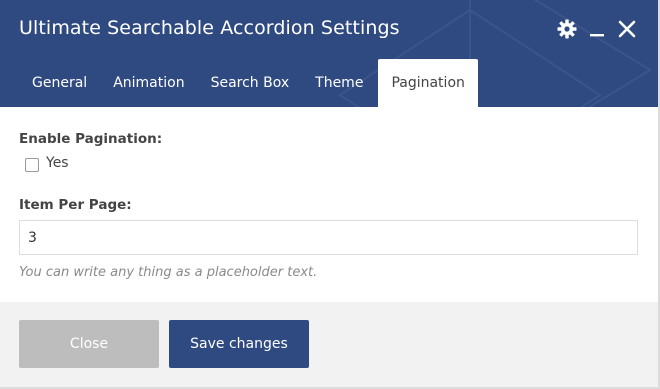 This screenshot has width=660, height=389. I want to click on tab-search-box: Search Box, so click(250, 83).